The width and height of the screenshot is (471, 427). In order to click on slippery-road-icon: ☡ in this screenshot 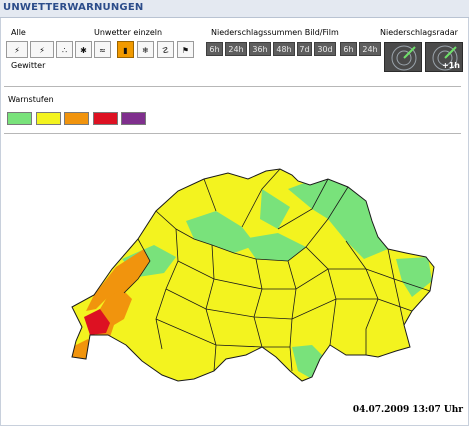, I will do `click(165, 49)`.